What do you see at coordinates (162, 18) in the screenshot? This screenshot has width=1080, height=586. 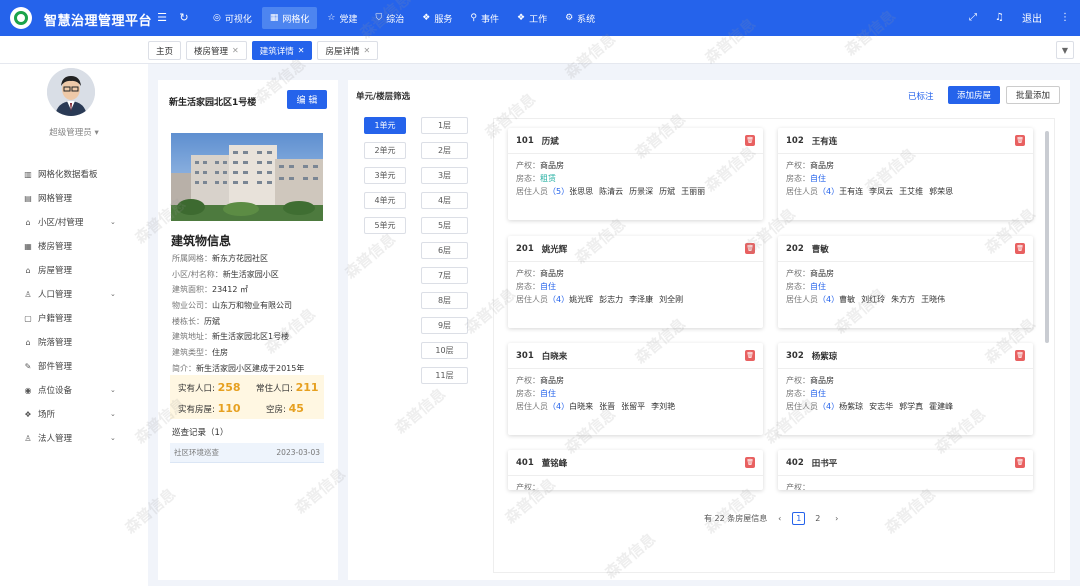 I see `menu-collapse-icon: ☰` at bounding box center [162, 18].